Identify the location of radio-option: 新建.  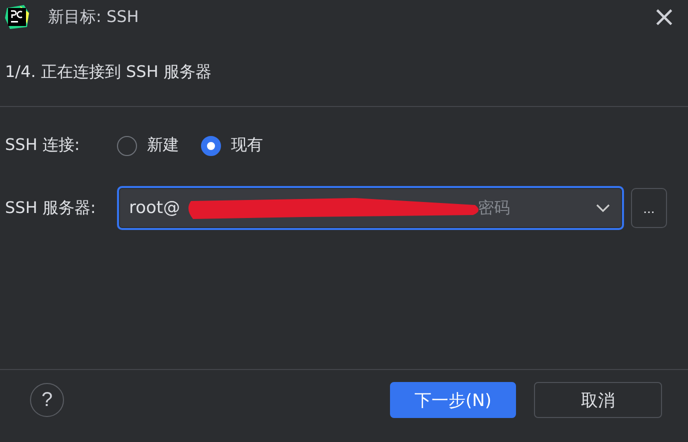
(148, 145).